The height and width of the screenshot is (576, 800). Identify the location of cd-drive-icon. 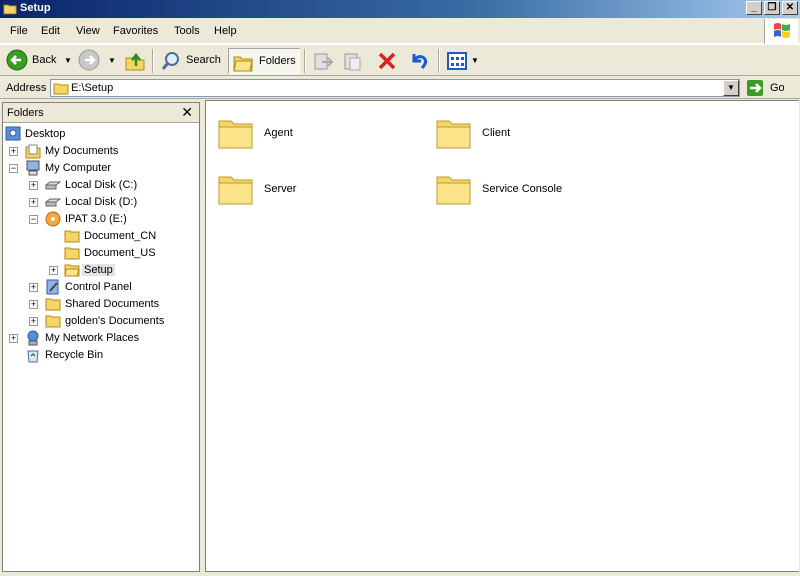
(53, 219).